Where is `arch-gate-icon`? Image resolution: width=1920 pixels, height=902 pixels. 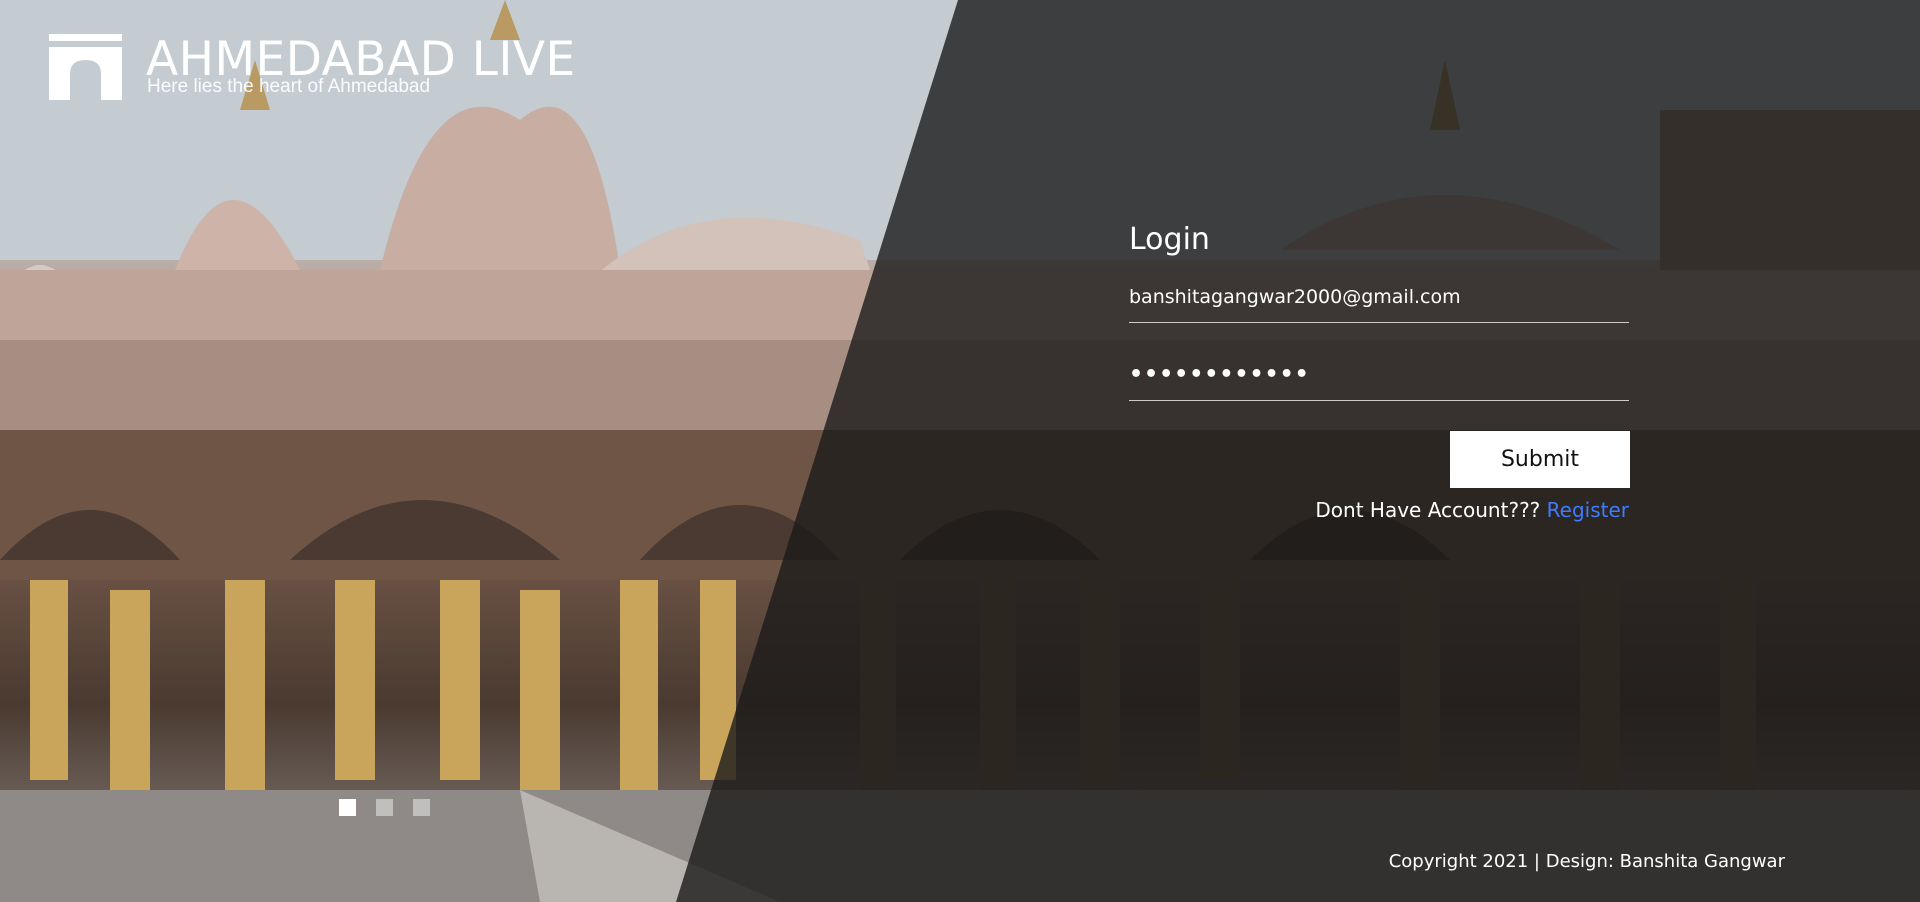 arch-gate-icon is located at coordinates (85, 67).